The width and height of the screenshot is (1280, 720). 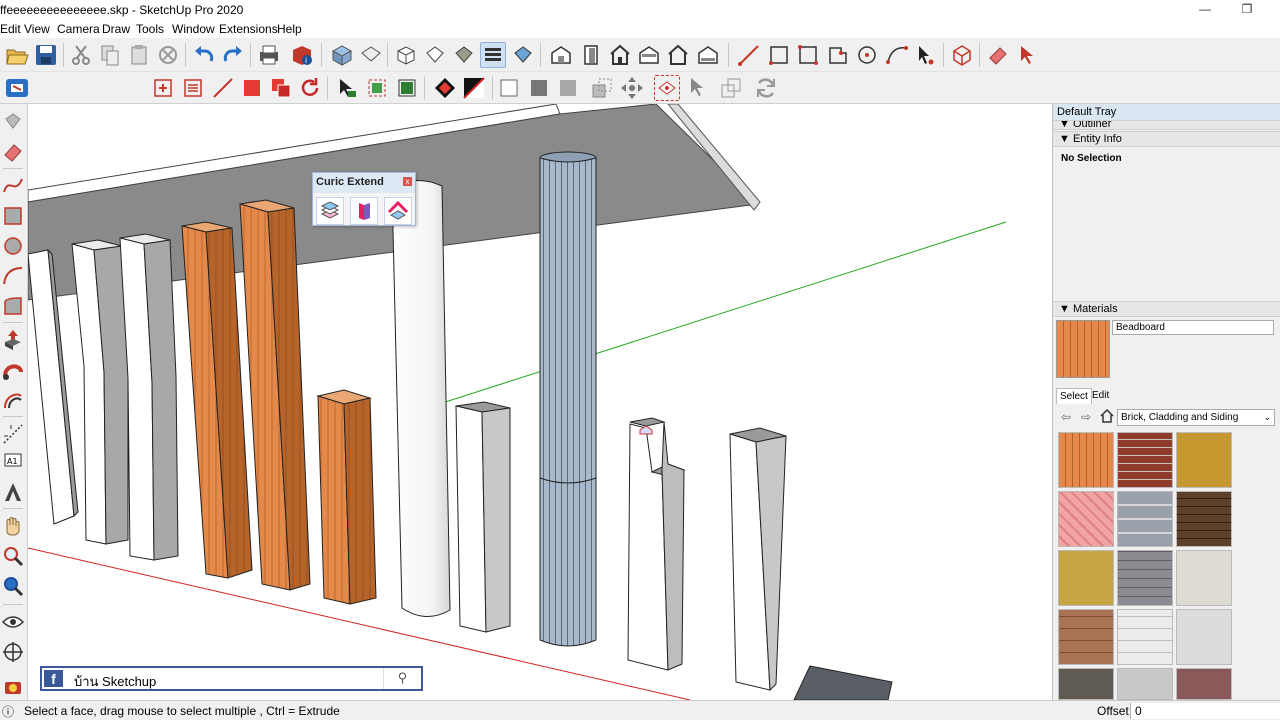 What do you see at coordinates (13, 652) in the screenshot?
I see `walk-icon` at bounding box center [13, 652].